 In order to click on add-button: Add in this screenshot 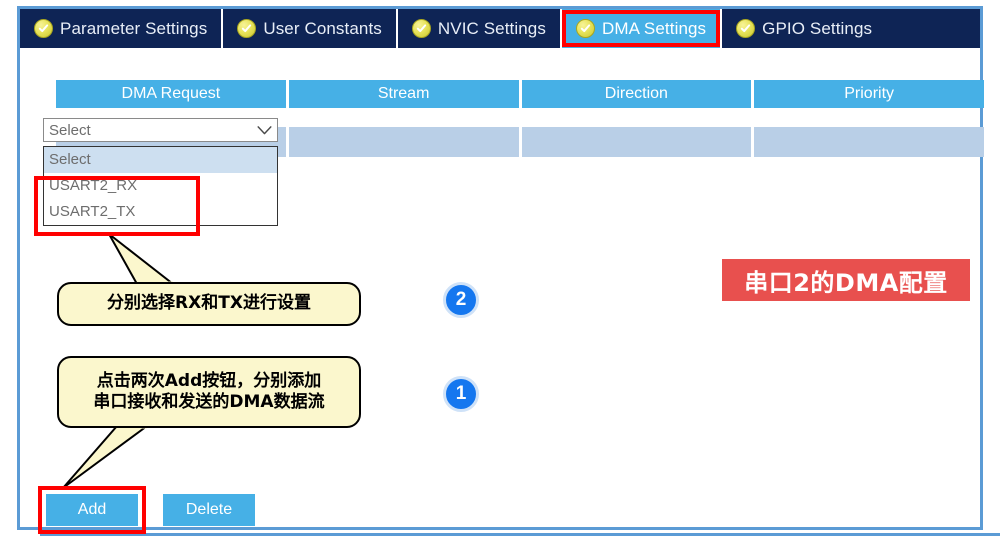, I will do `click(92, 510)`.